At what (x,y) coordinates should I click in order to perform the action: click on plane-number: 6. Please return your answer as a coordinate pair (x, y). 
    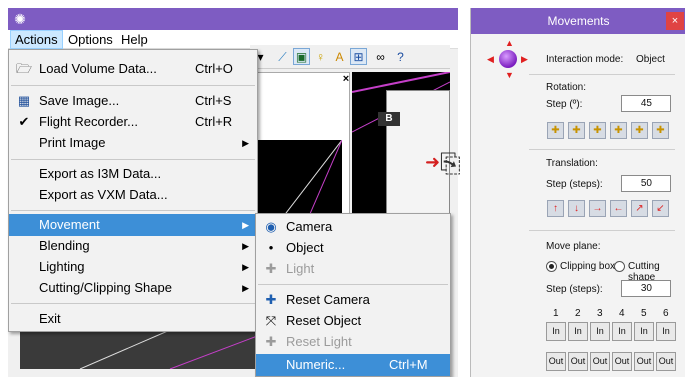
    Looking at the image, I should click on (666, 313).